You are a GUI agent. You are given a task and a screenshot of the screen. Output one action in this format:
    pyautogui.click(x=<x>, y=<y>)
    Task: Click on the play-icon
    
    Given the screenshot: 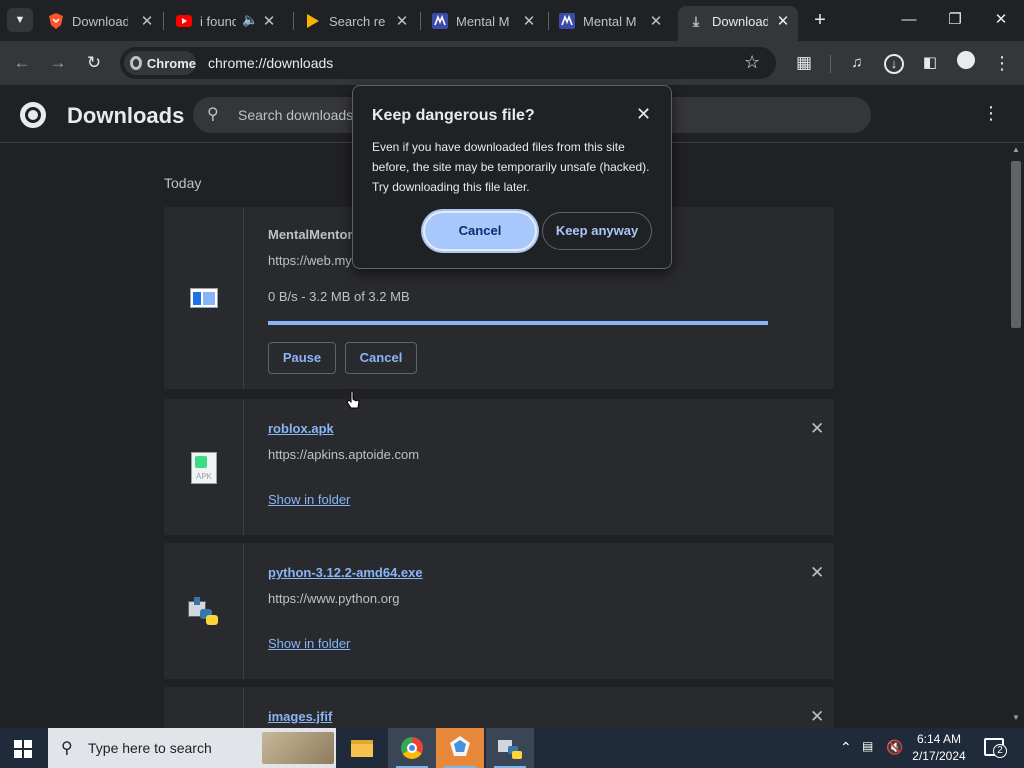 What is the action you would take?
    pyautogui.click(x=313, y=21)
    